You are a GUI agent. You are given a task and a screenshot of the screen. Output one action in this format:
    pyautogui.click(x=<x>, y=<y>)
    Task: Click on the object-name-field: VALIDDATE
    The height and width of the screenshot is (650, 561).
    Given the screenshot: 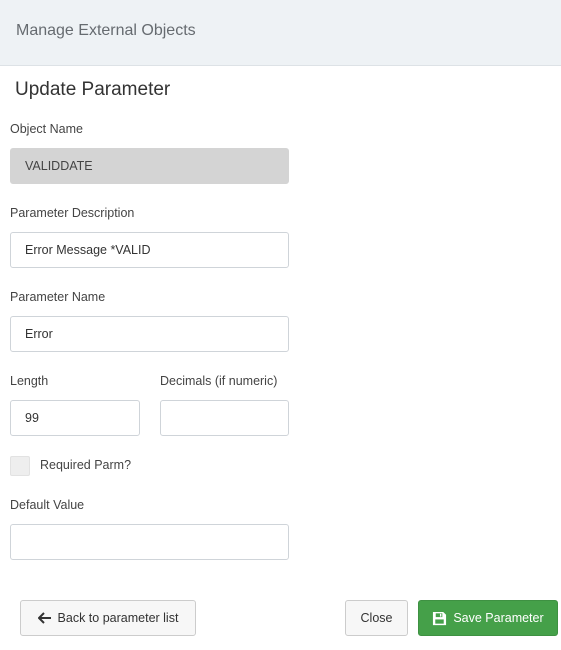 What is the action you would take?
    pyautogui.click(x=149, y=166)
    